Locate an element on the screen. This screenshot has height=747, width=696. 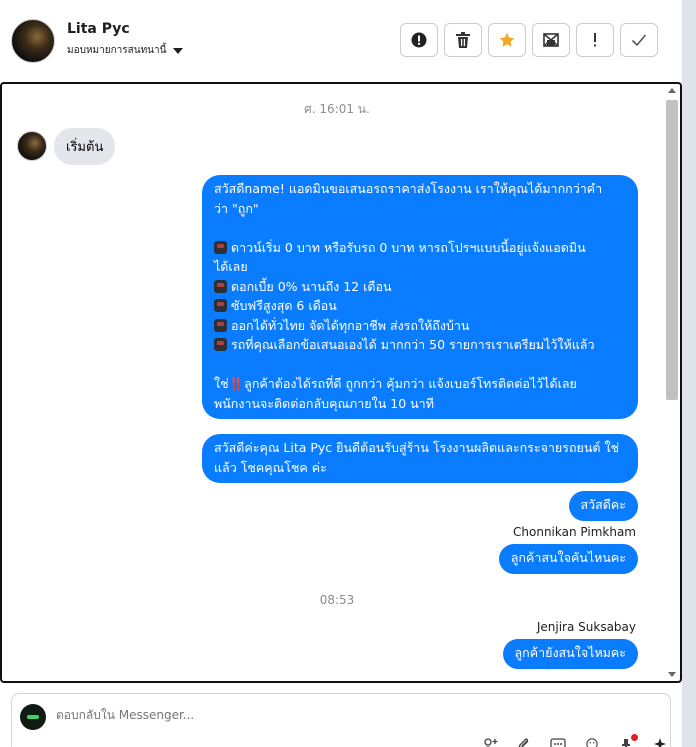
mark-unread-button is located at coordinates (551, 40).